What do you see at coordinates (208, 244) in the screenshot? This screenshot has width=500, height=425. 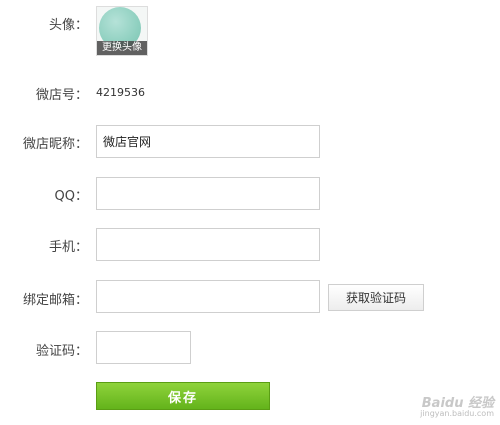 I see `phone-input` at bounding box center [208, 244].